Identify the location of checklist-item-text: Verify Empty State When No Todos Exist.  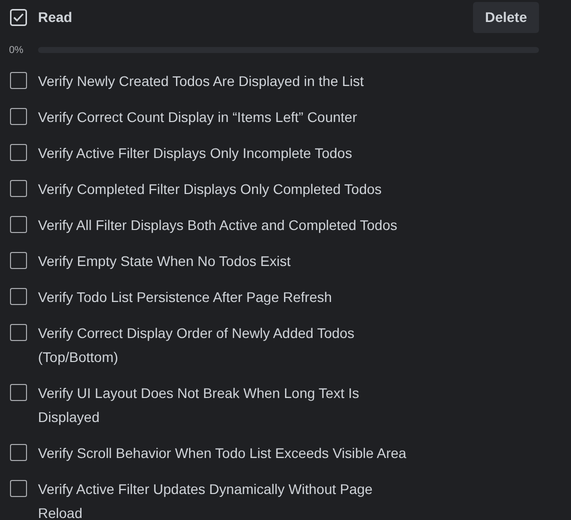
(165, 261).